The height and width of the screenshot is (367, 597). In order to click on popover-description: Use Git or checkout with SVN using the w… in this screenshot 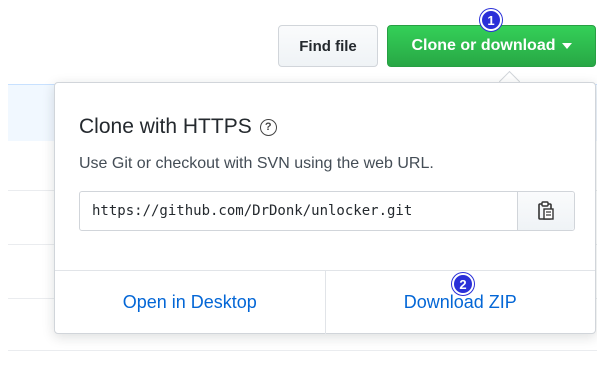, I will do `click(256, 163)`.